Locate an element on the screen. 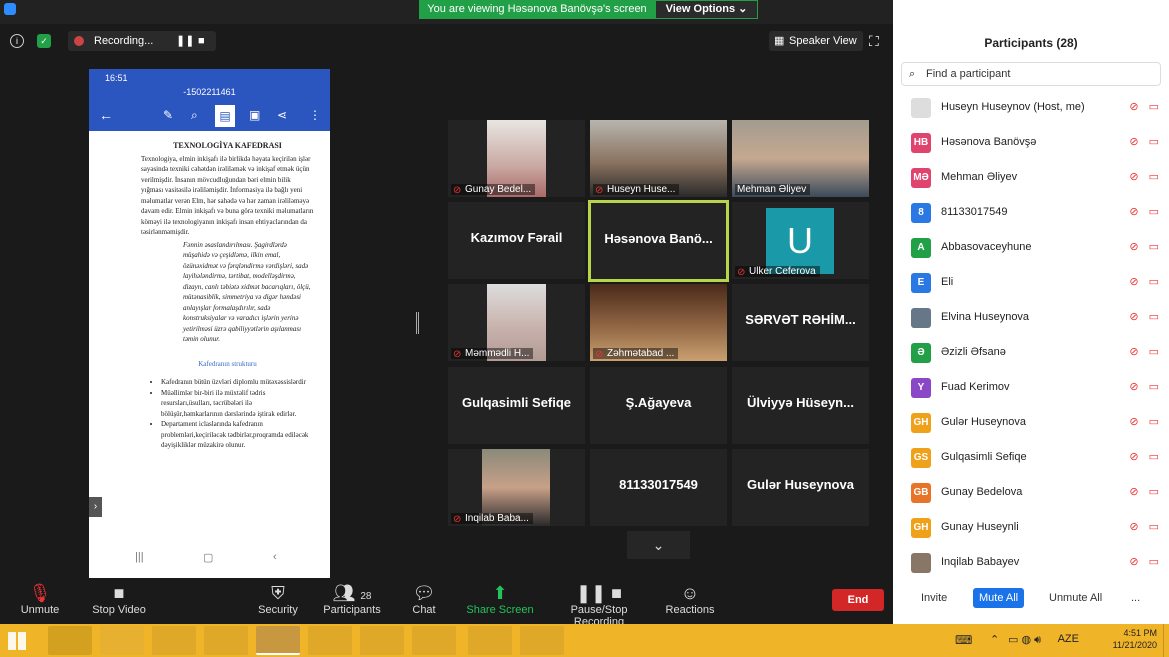 The width and height of the screenshot is (1169, 657). video-tile: SƏRVƏT RƏHİM... ⊘ is located at coordinates (800, 322).